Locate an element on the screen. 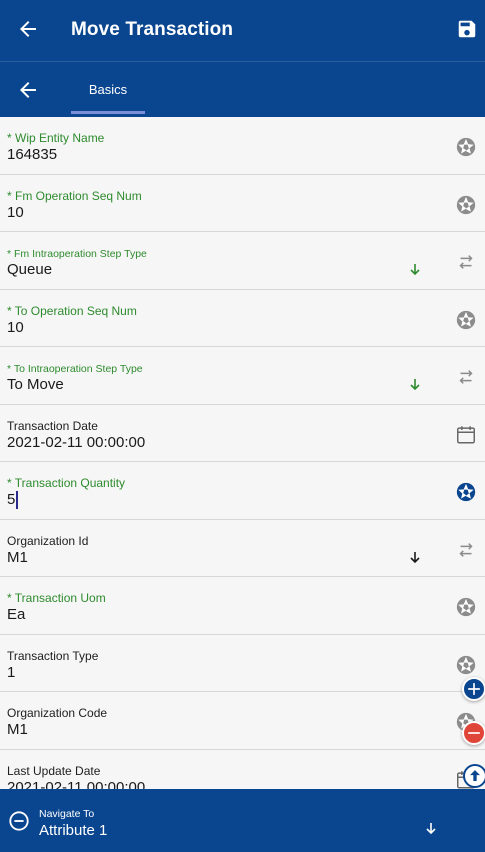  form-field-row: * To Intraoperation Step Type To Move is located at coordinates (242, 376).